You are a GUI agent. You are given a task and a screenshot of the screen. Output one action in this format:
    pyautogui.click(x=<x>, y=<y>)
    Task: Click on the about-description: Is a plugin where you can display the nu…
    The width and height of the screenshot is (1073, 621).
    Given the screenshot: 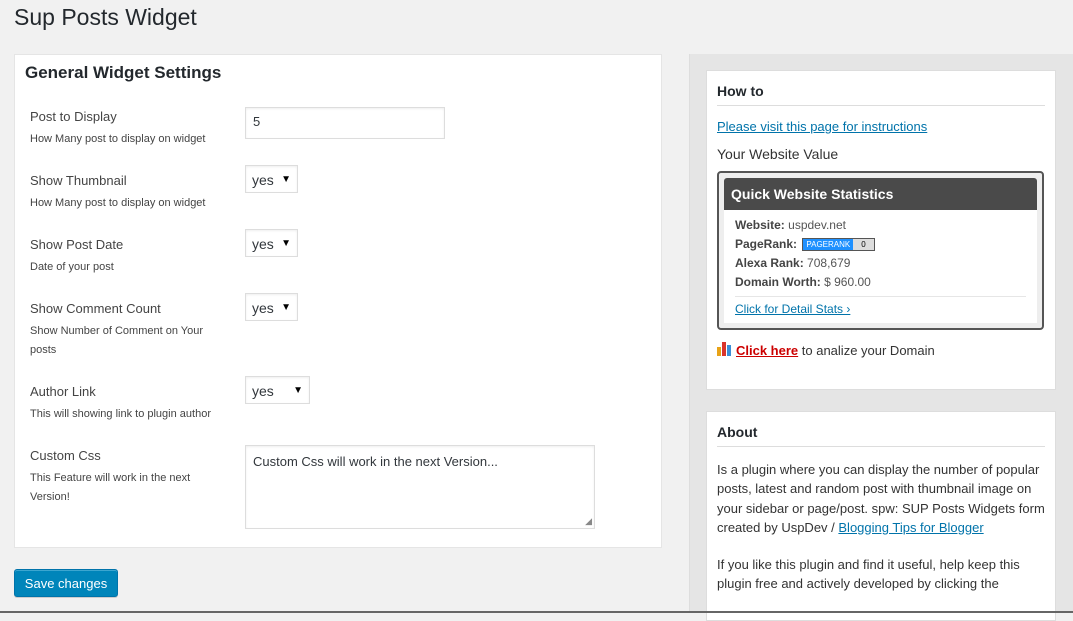 What is the action you would take?
    pyautogui.click(x=881, y=498)
    